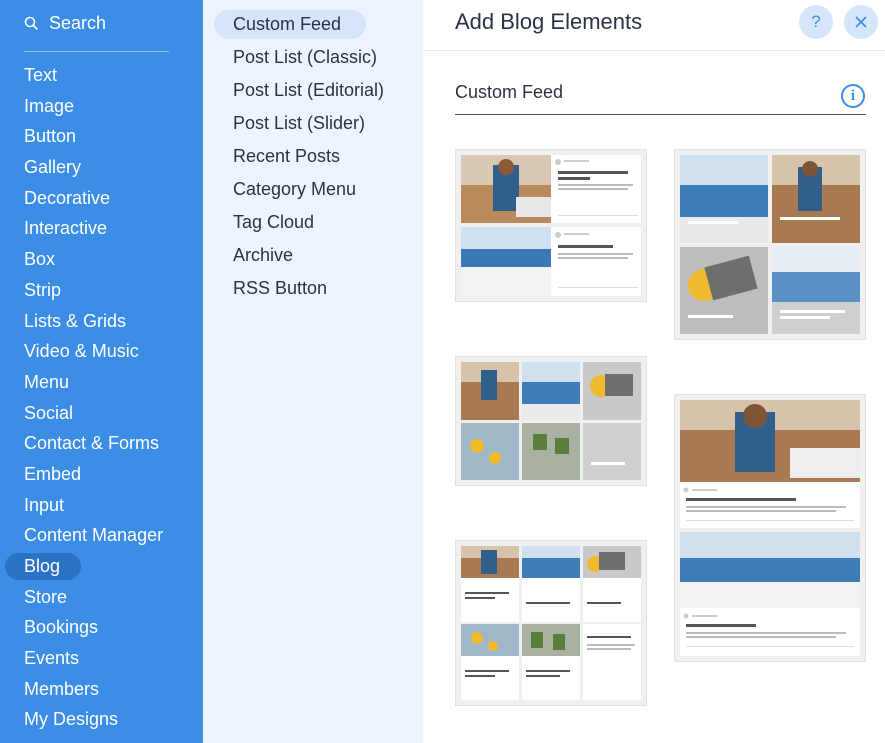  What do you see at coordinates (287, 24) in the screenshot?
I see `submenu-item-label: Custom Feed` at bounding box center [287, 24].